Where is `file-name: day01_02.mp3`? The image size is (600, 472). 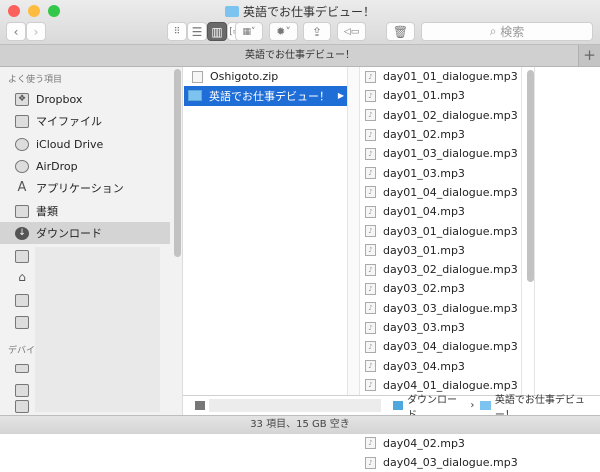
file-name: day01_02.mp3 is located at coordinates (424, 135).